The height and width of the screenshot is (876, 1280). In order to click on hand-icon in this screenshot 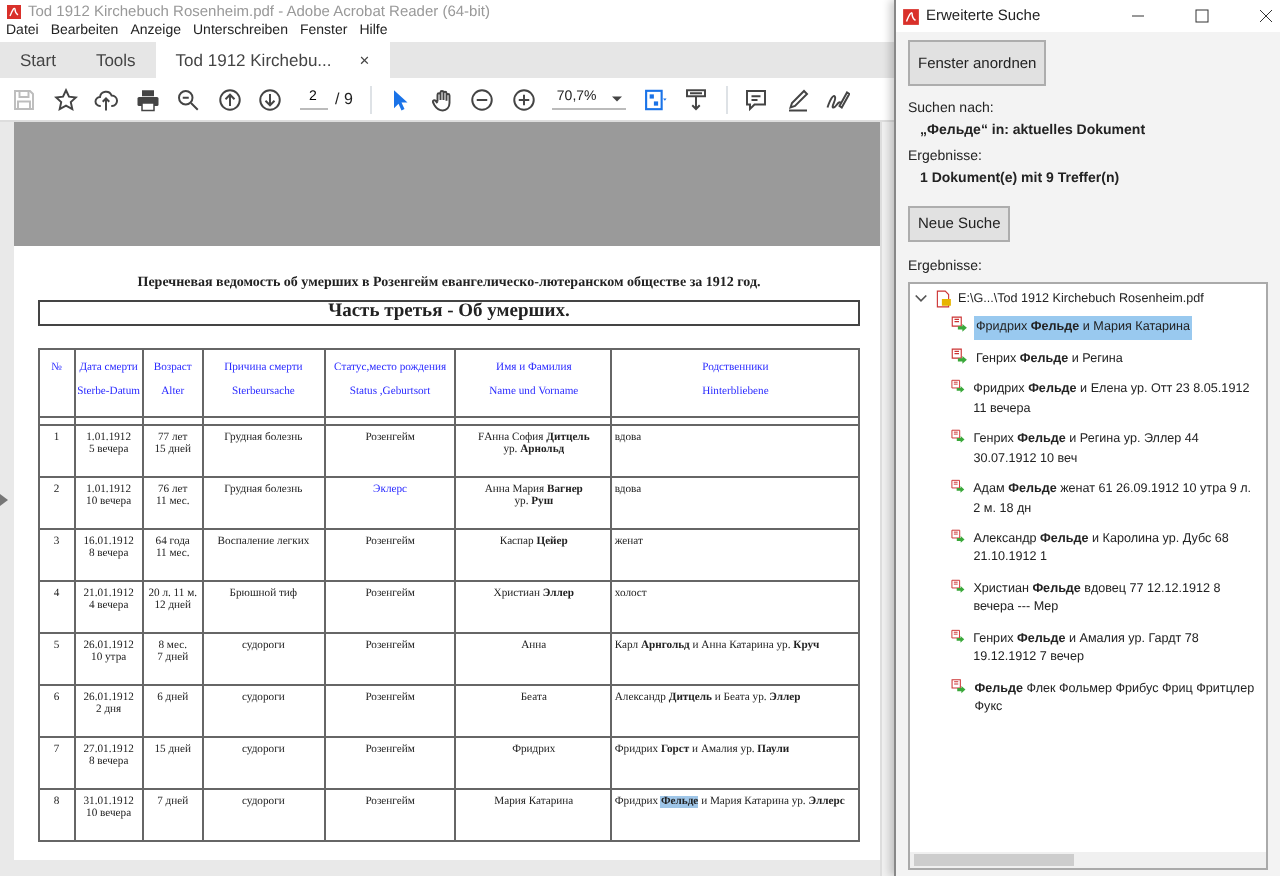, I will do `click(441, 99)`.